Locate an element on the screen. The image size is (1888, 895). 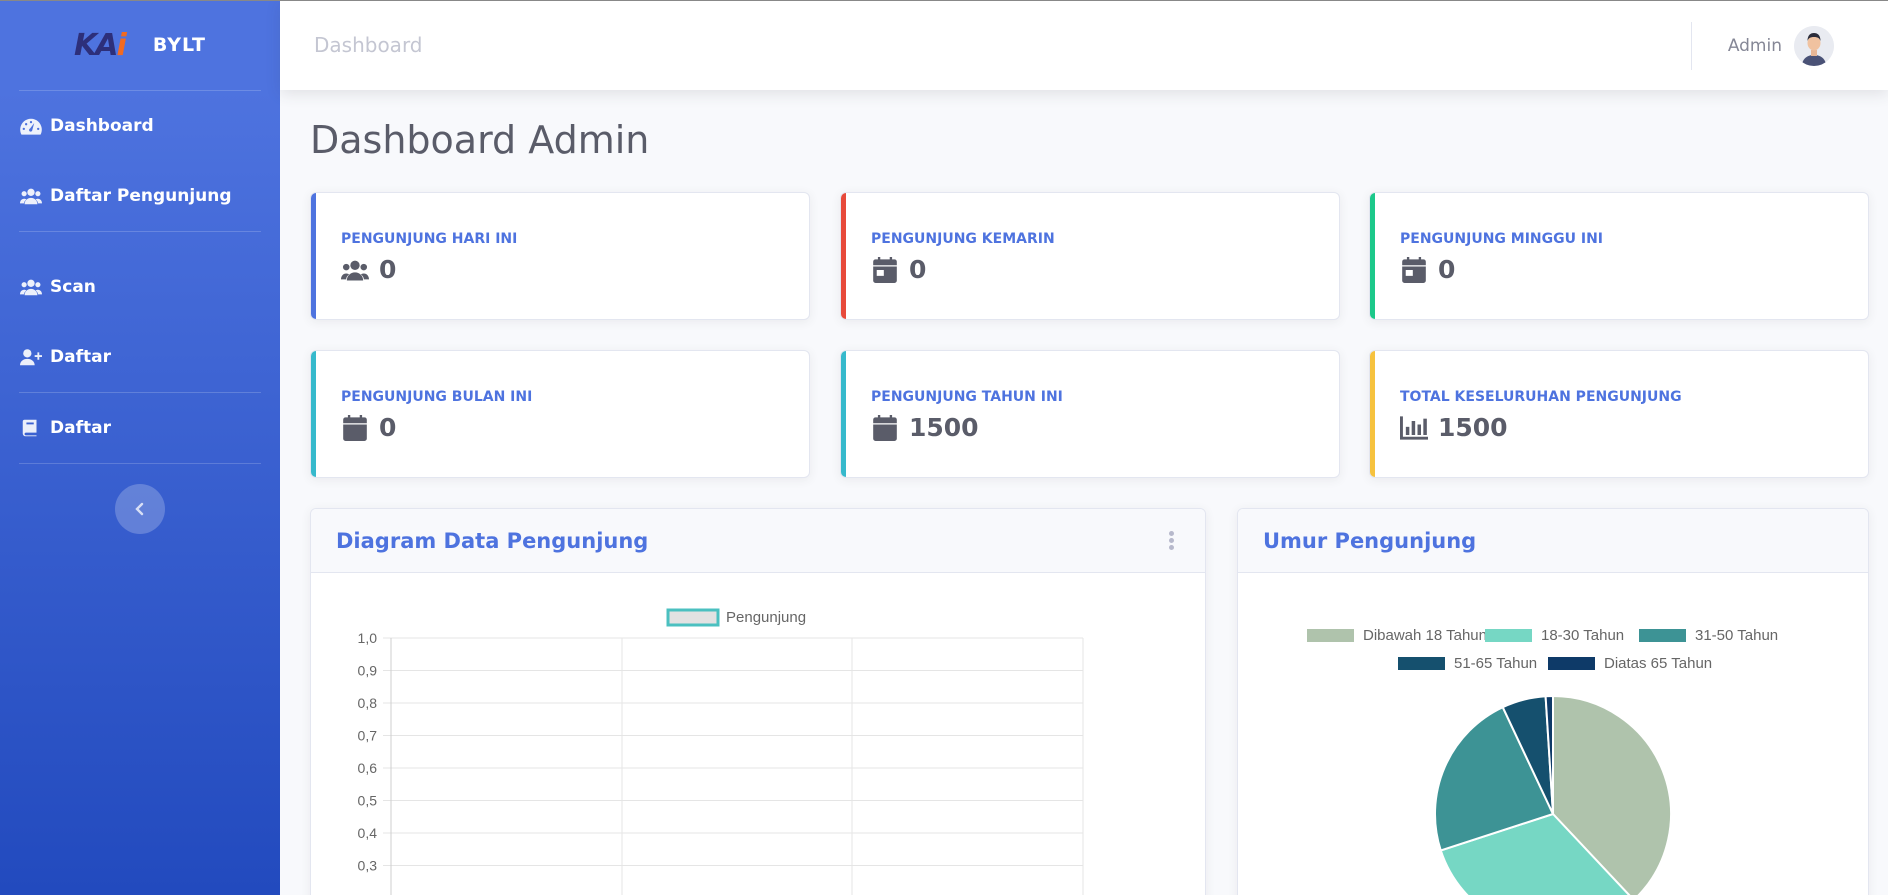
sidebar-divider is located at coordinates (140, 463).